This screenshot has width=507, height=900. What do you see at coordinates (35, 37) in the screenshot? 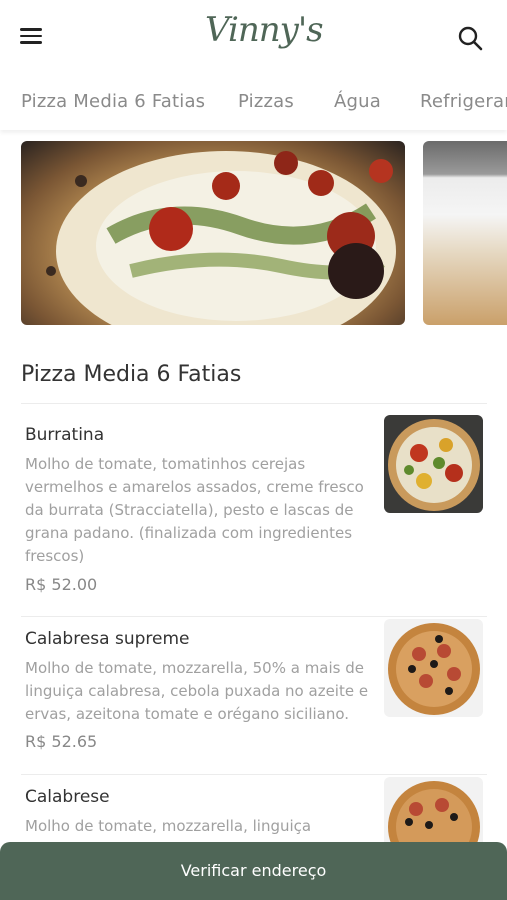
I see `hamburger-menu-icon` at bounding box center [35, 37].